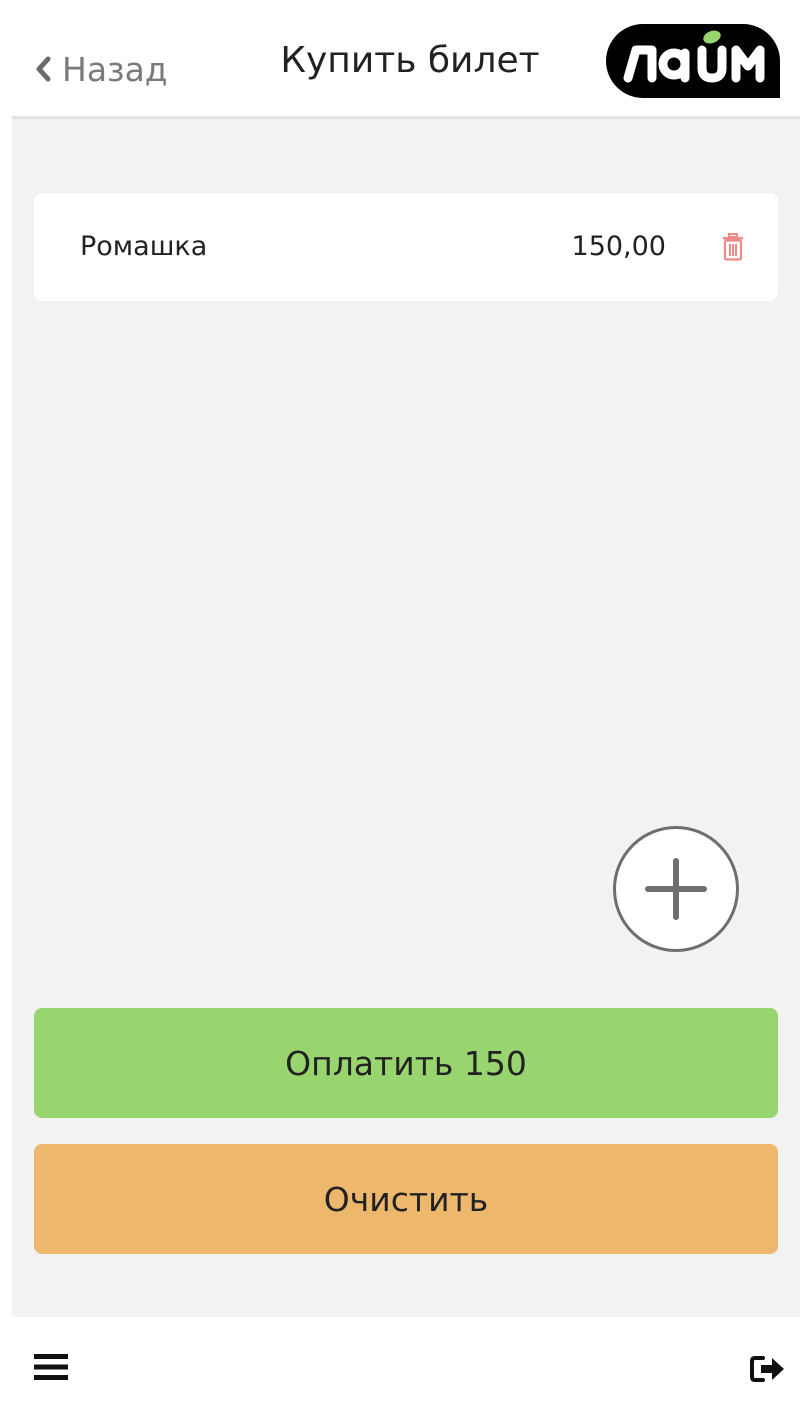  Describe the element at coordinates (115, 69) in the screenshot. I see `back-label: Назад` at that location.